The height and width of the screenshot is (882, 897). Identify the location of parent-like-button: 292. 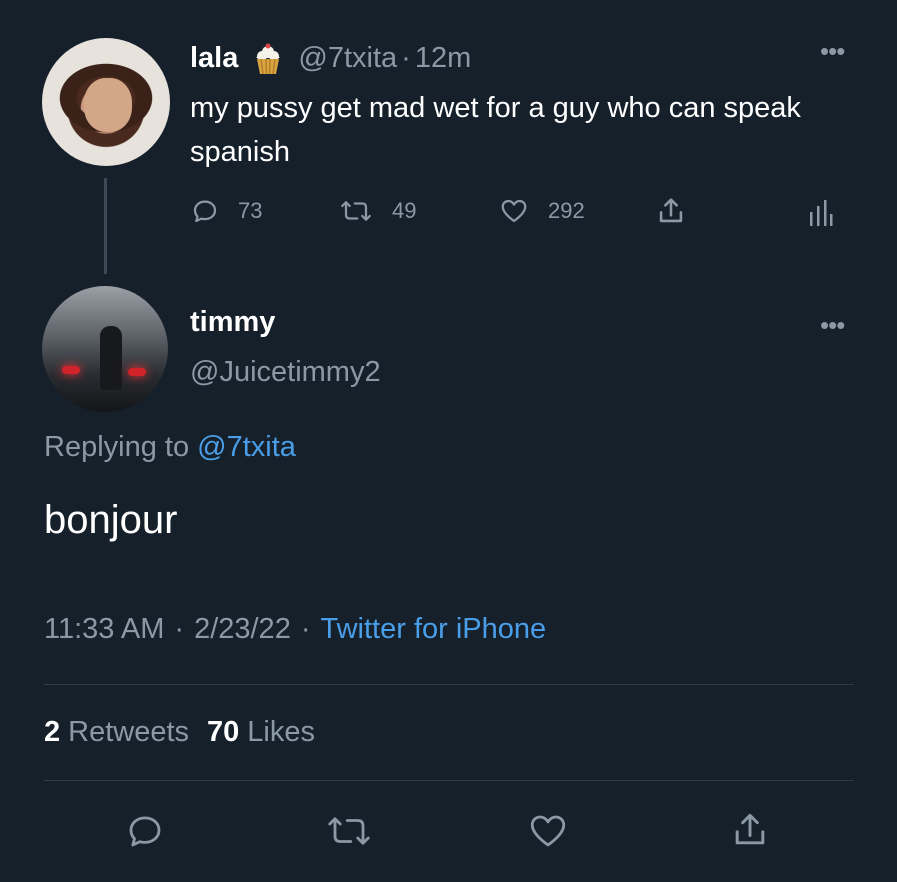
(541, 211).